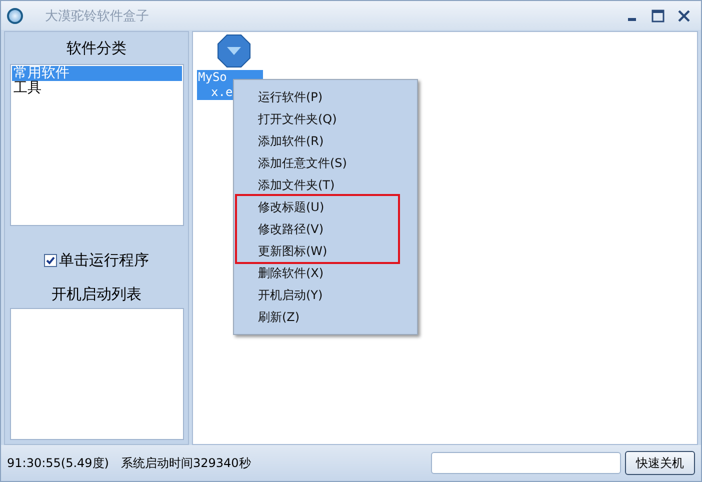 This screenshot has width=702, height=482. What do you see at coordinates (50, 261) in the screenshot?
I see `checkbox` at bounding box center [50, 261].